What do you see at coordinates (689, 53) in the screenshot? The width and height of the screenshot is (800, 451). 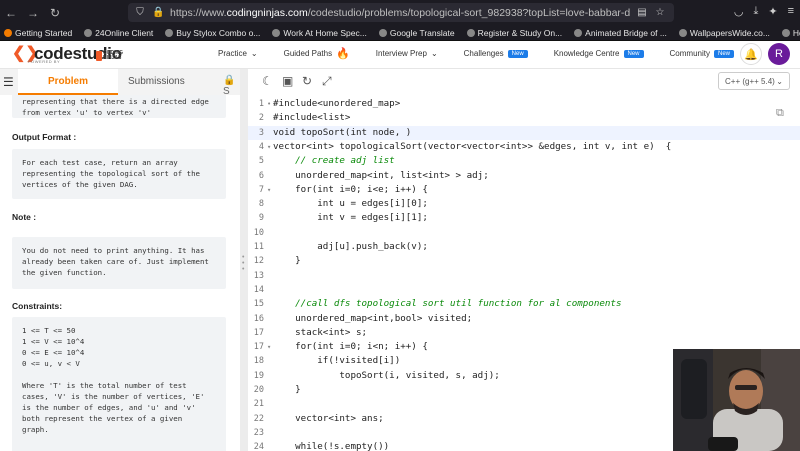 I see `nav-item-label: Community` at bounding box center [689, 53].